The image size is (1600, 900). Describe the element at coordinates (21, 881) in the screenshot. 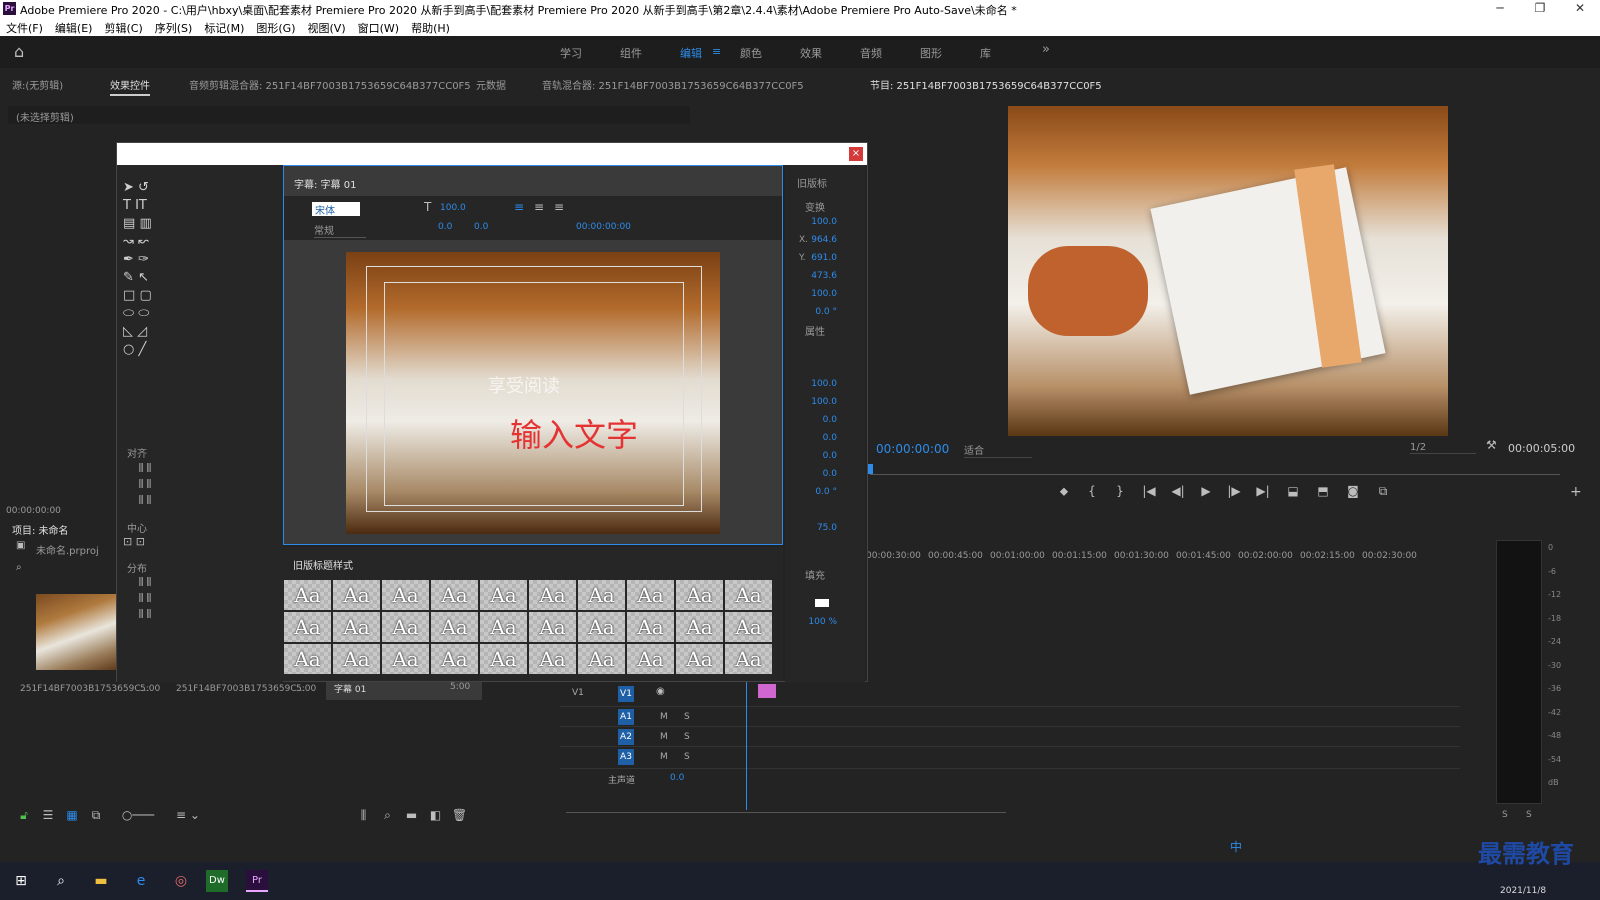

I see `windows-start-icon: ⊞` at that location.